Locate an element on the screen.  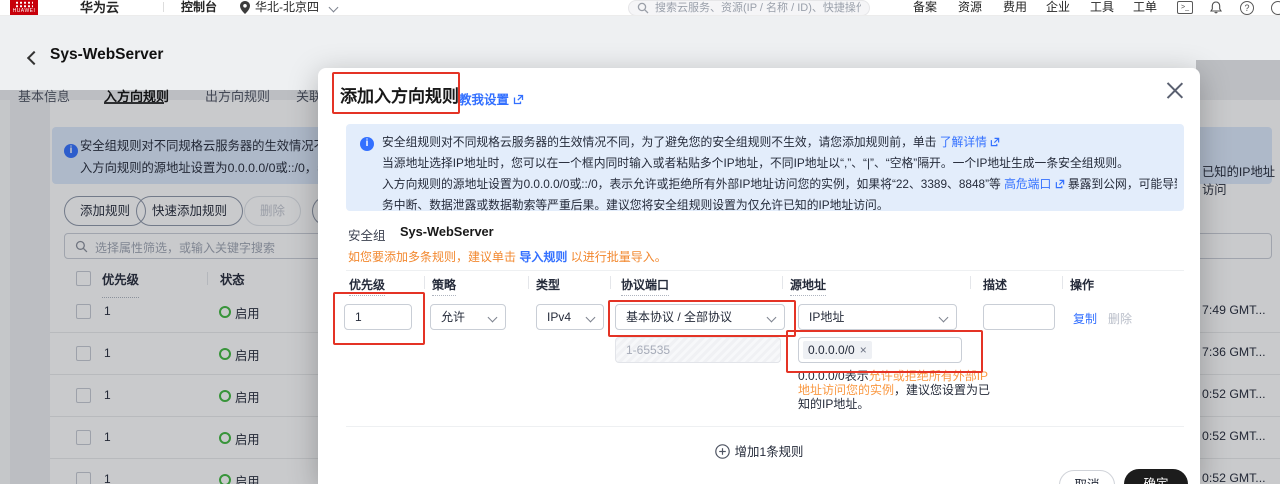
plus-circle-icon is located at coordinates (722, 451).